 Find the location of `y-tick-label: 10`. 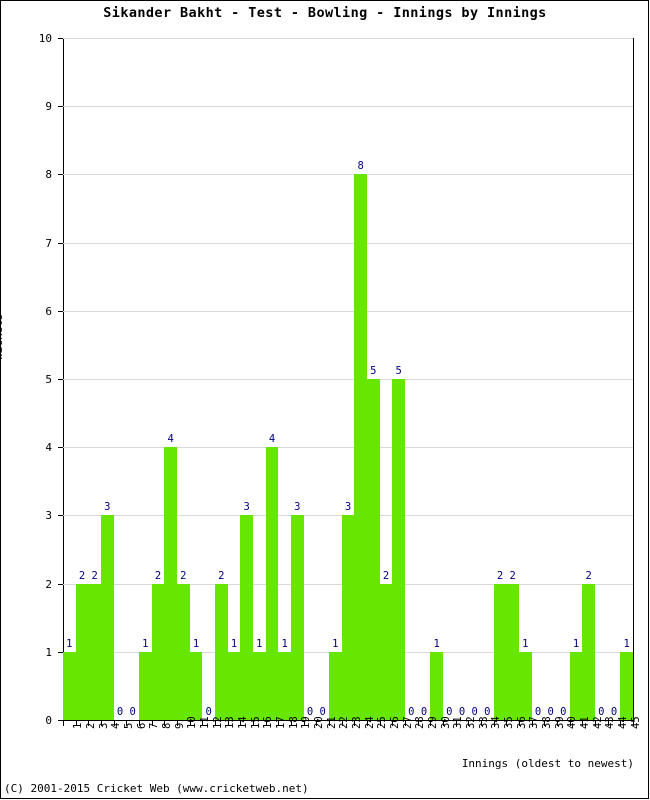

y-tick-label: 10 is located at coordinates (45, 38).